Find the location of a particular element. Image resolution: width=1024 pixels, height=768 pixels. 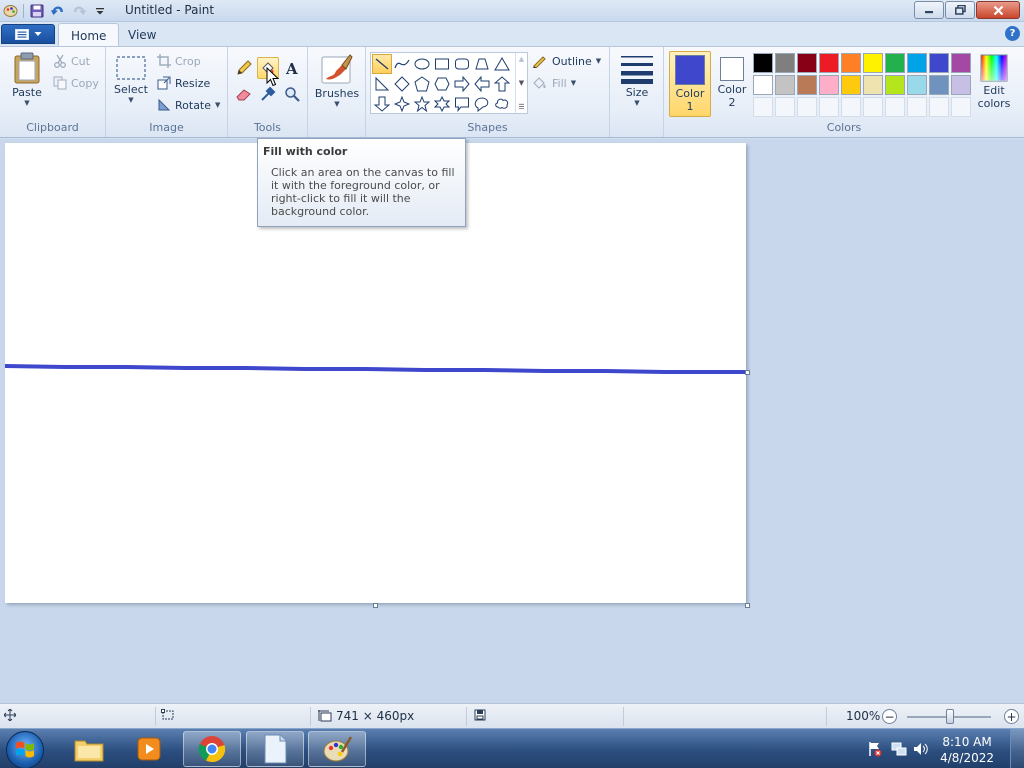

undo-icon is located at coordinates (57, 10).